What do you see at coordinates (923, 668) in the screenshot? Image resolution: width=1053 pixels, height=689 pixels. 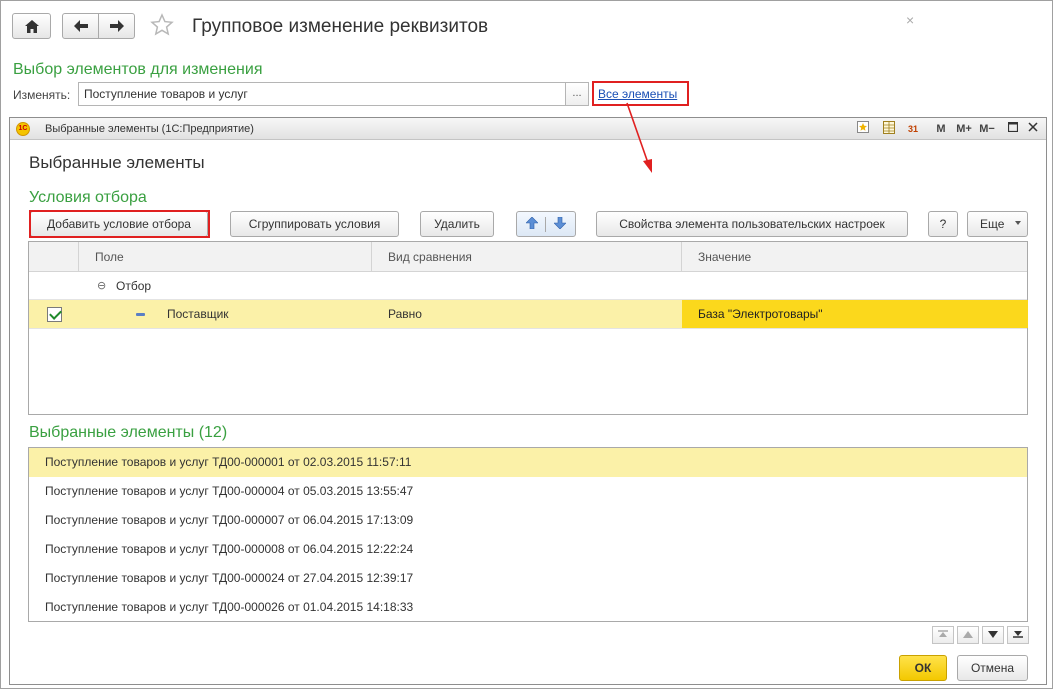 I see `ok-button: ОК` at bounding box center [923, 668].